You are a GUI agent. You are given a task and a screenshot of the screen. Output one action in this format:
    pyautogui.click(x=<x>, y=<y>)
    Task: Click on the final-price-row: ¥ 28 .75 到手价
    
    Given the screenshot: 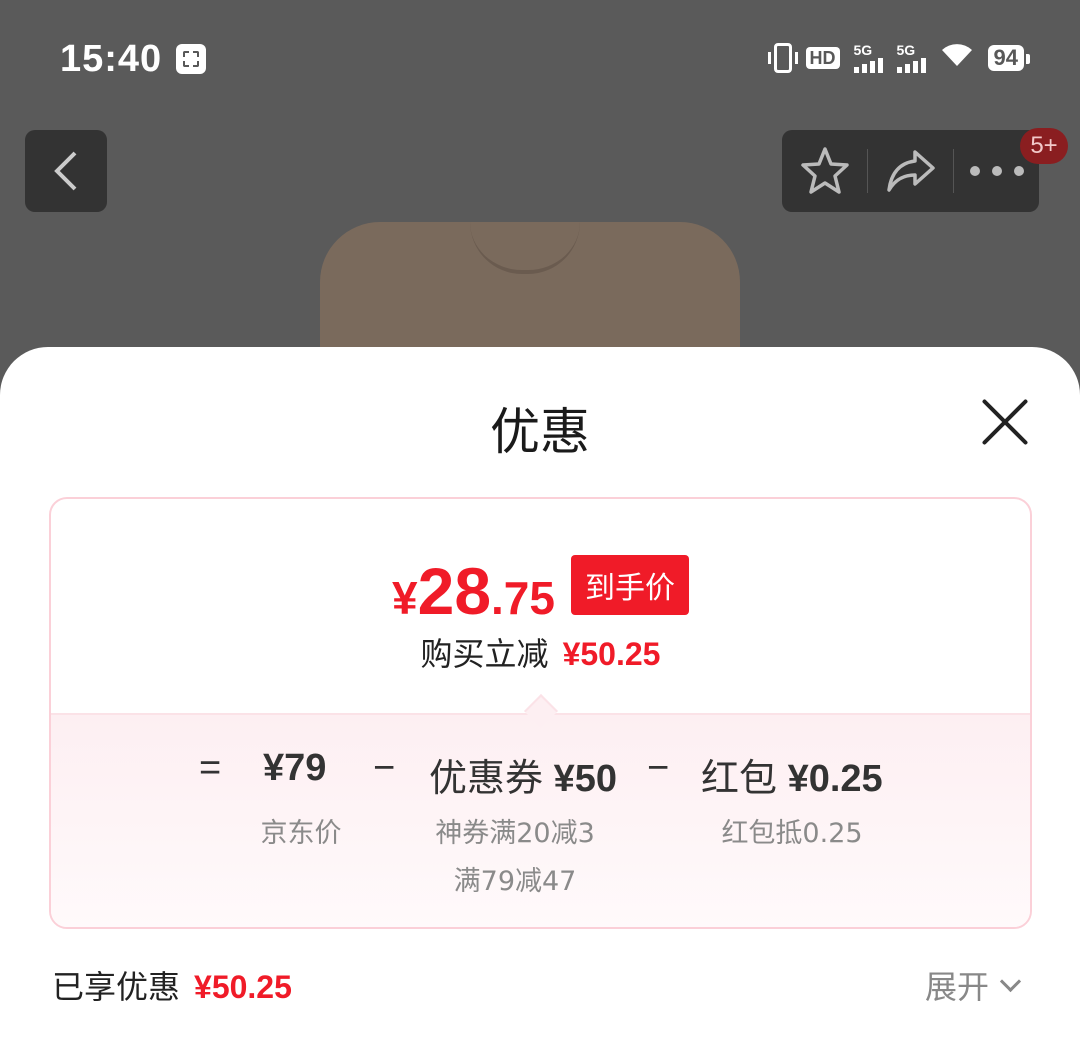 What is the action you would take?
    pyautogui.click(x=540, y=591)
    